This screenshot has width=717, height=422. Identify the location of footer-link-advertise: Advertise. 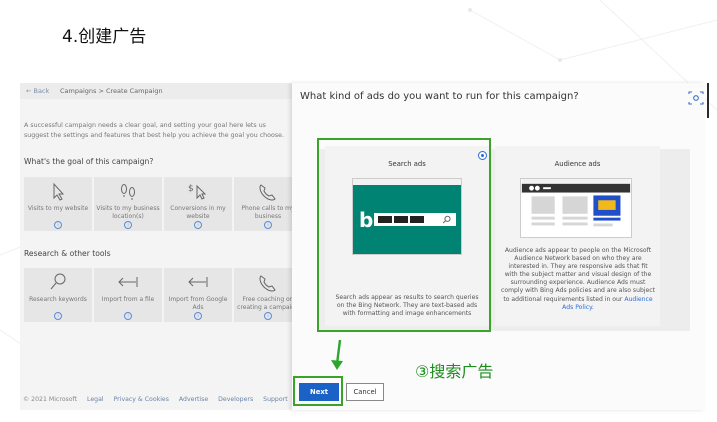
(193, 399).